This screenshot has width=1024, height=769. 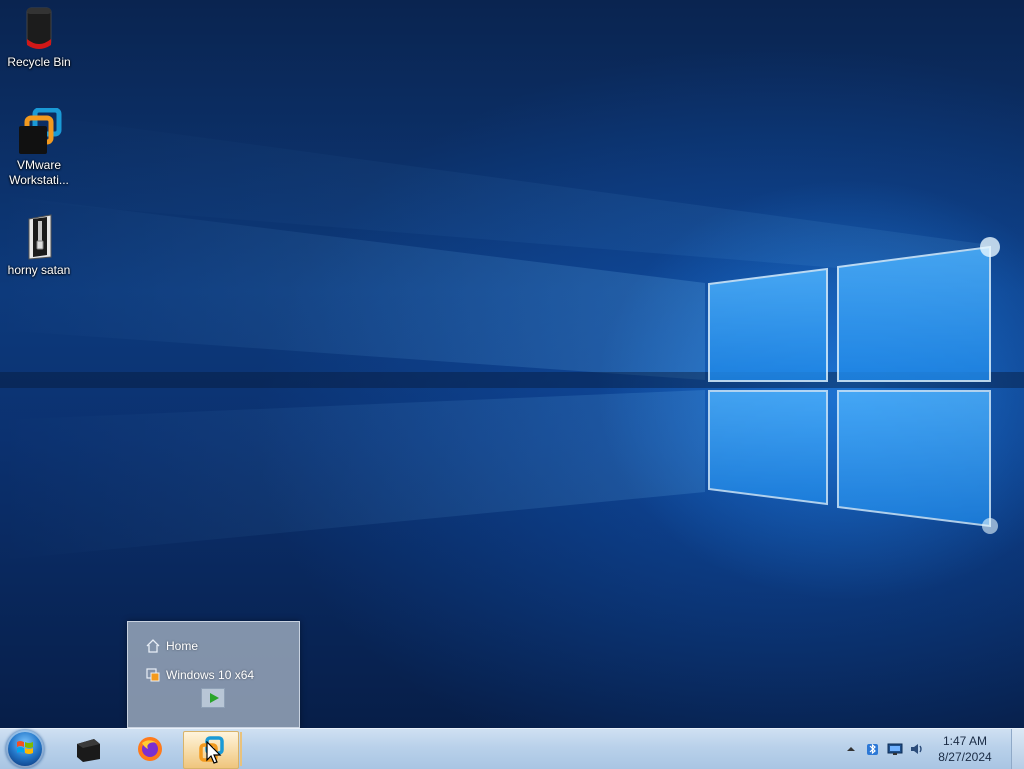 I want to click on vmware-icon, so click(x=39, y=131).